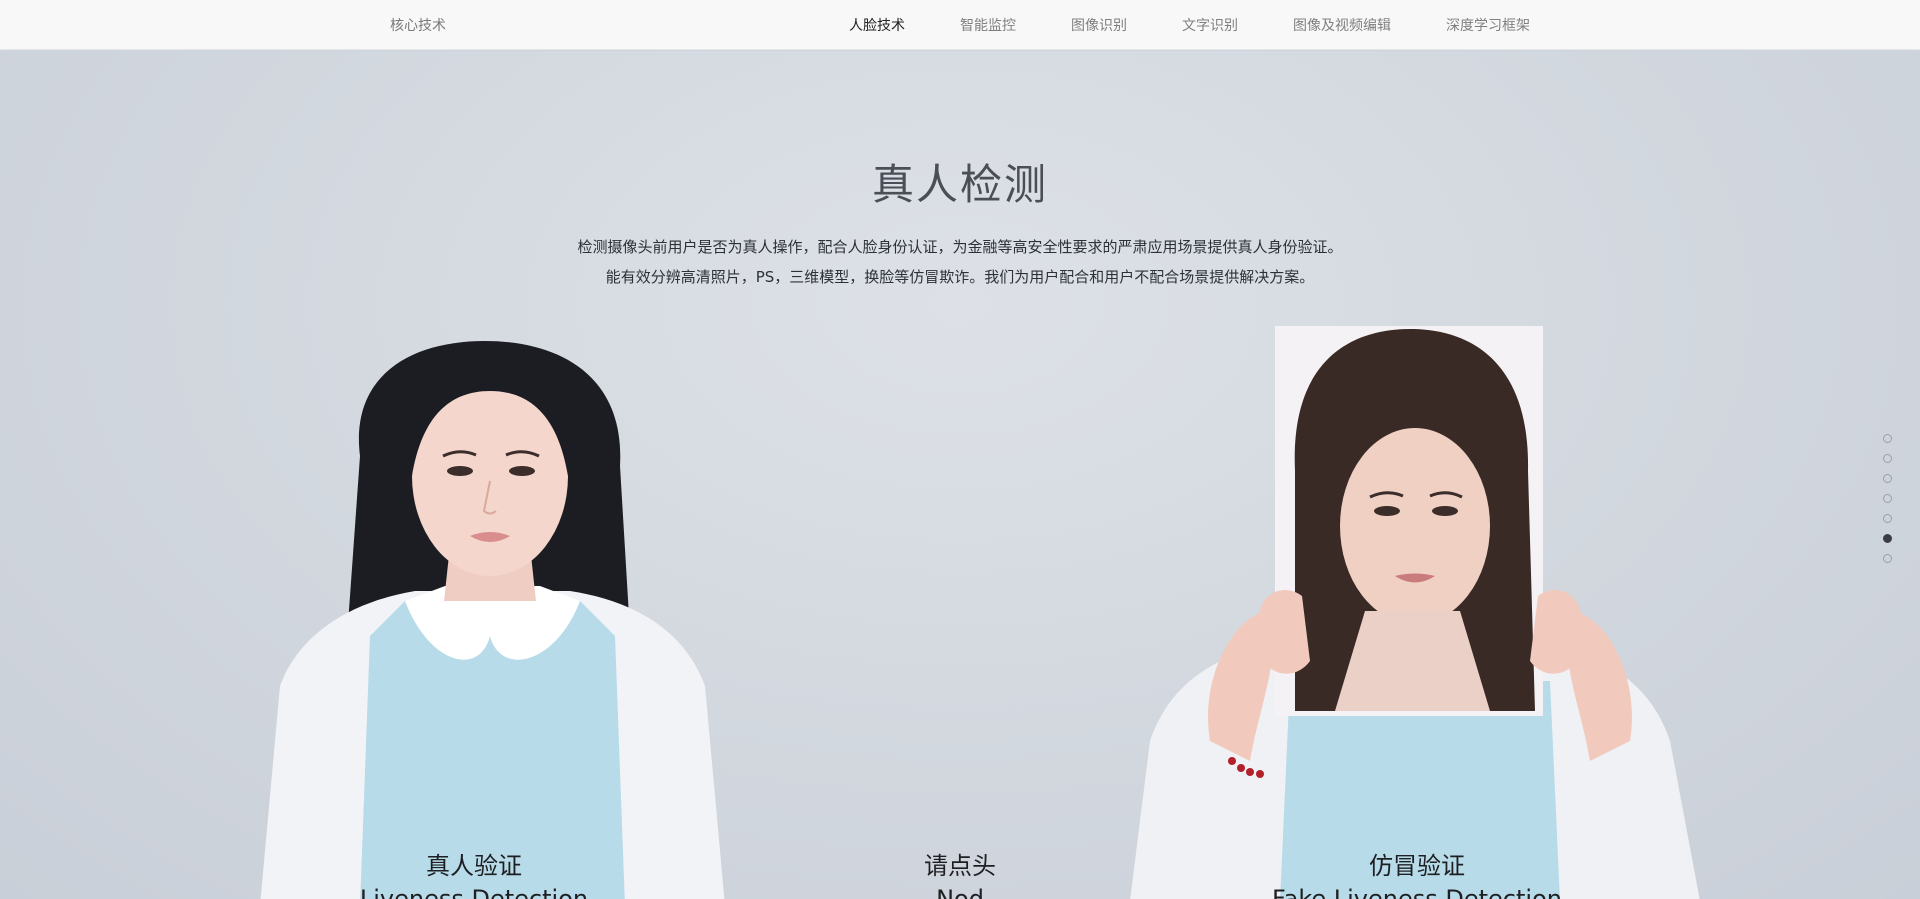 The image size is (1920, 899). Describe the element at coordinates (1417, 892) in the screenshot. I see `caption-fake-liveness-en: Fake Liveness Detection` at that location.